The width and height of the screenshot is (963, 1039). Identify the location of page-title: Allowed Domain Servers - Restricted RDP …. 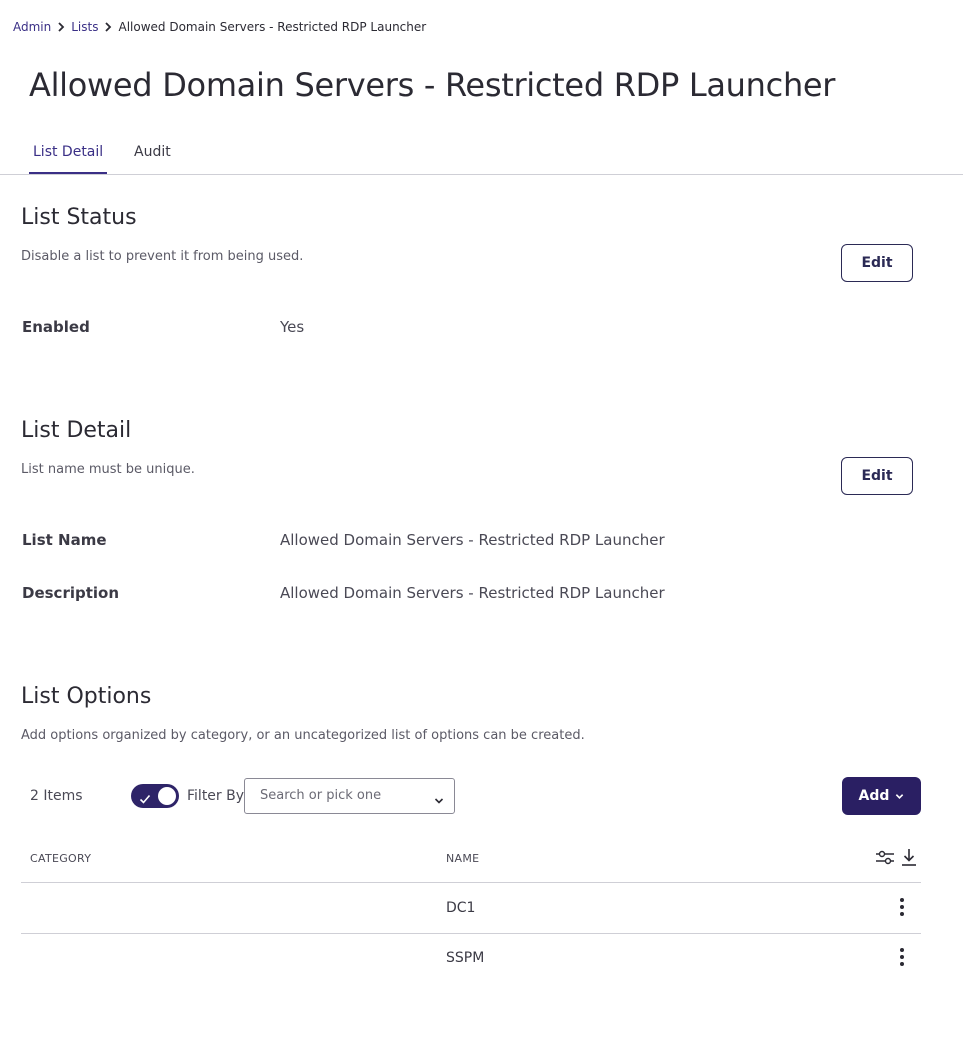
(432, 85).